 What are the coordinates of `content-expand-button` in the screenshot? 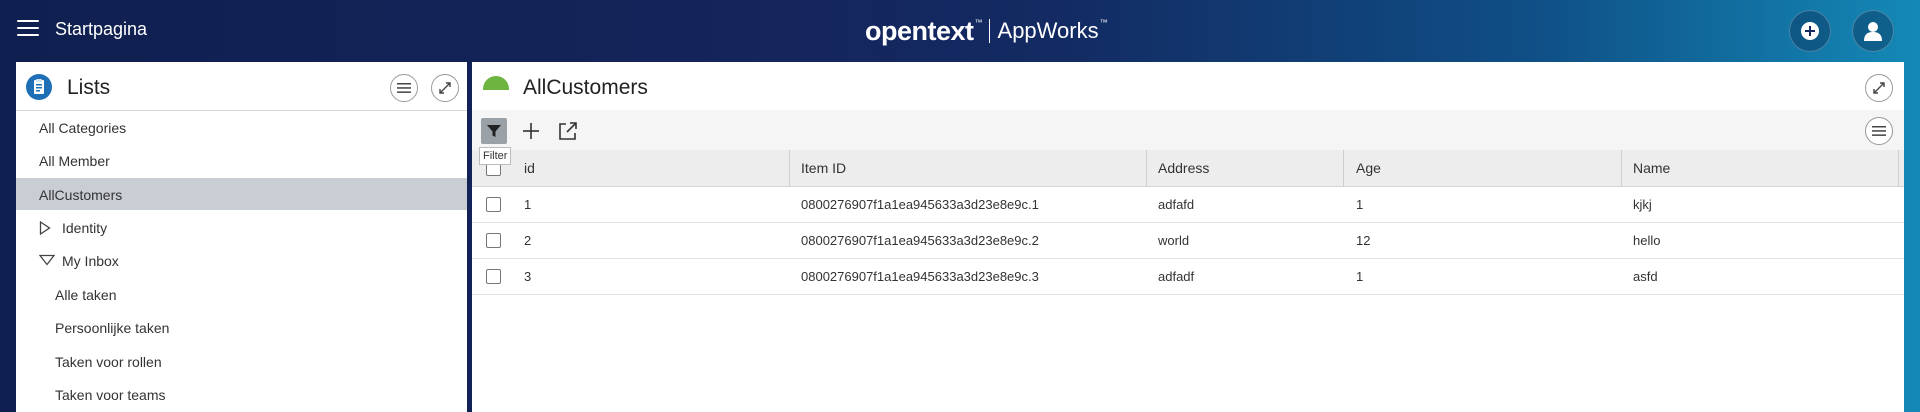 It's located at (1879, 88).